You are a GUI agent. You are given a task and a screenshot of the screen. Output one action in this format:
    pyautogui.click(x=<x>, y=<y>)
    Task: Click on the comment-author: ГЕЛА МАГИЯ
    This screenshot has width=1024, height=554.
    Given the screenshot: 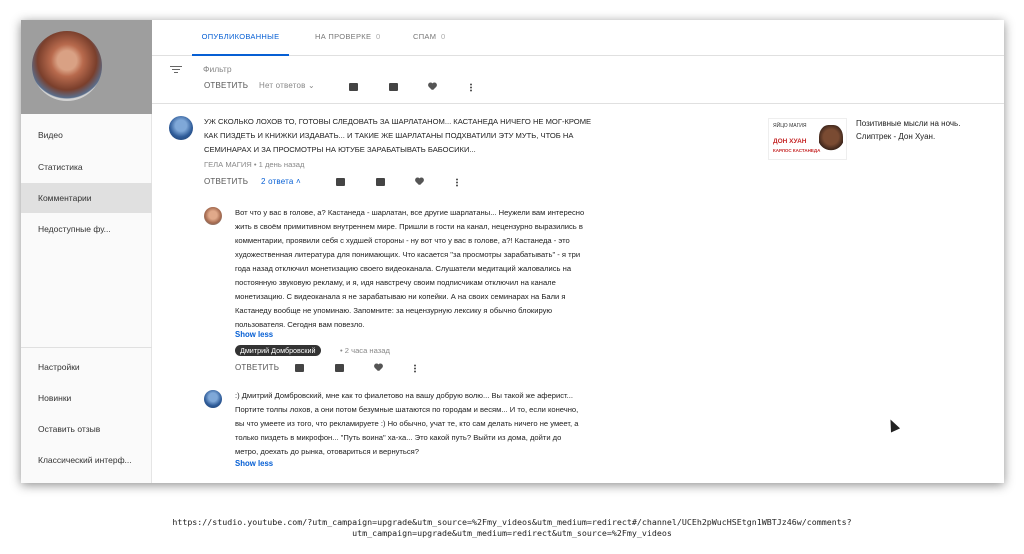 What is the action you would take?
    pyautogui.click(x=228, y=164)
    